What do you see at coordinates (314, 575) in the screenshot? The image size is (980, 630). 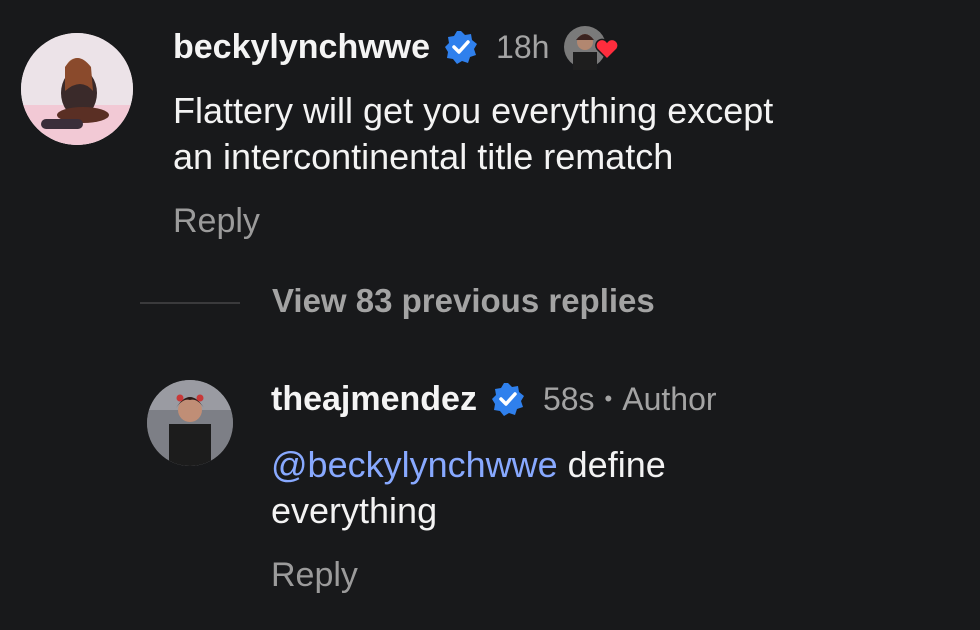 I see `reply-reply-button: Reply` at bounding box center [314, 575].